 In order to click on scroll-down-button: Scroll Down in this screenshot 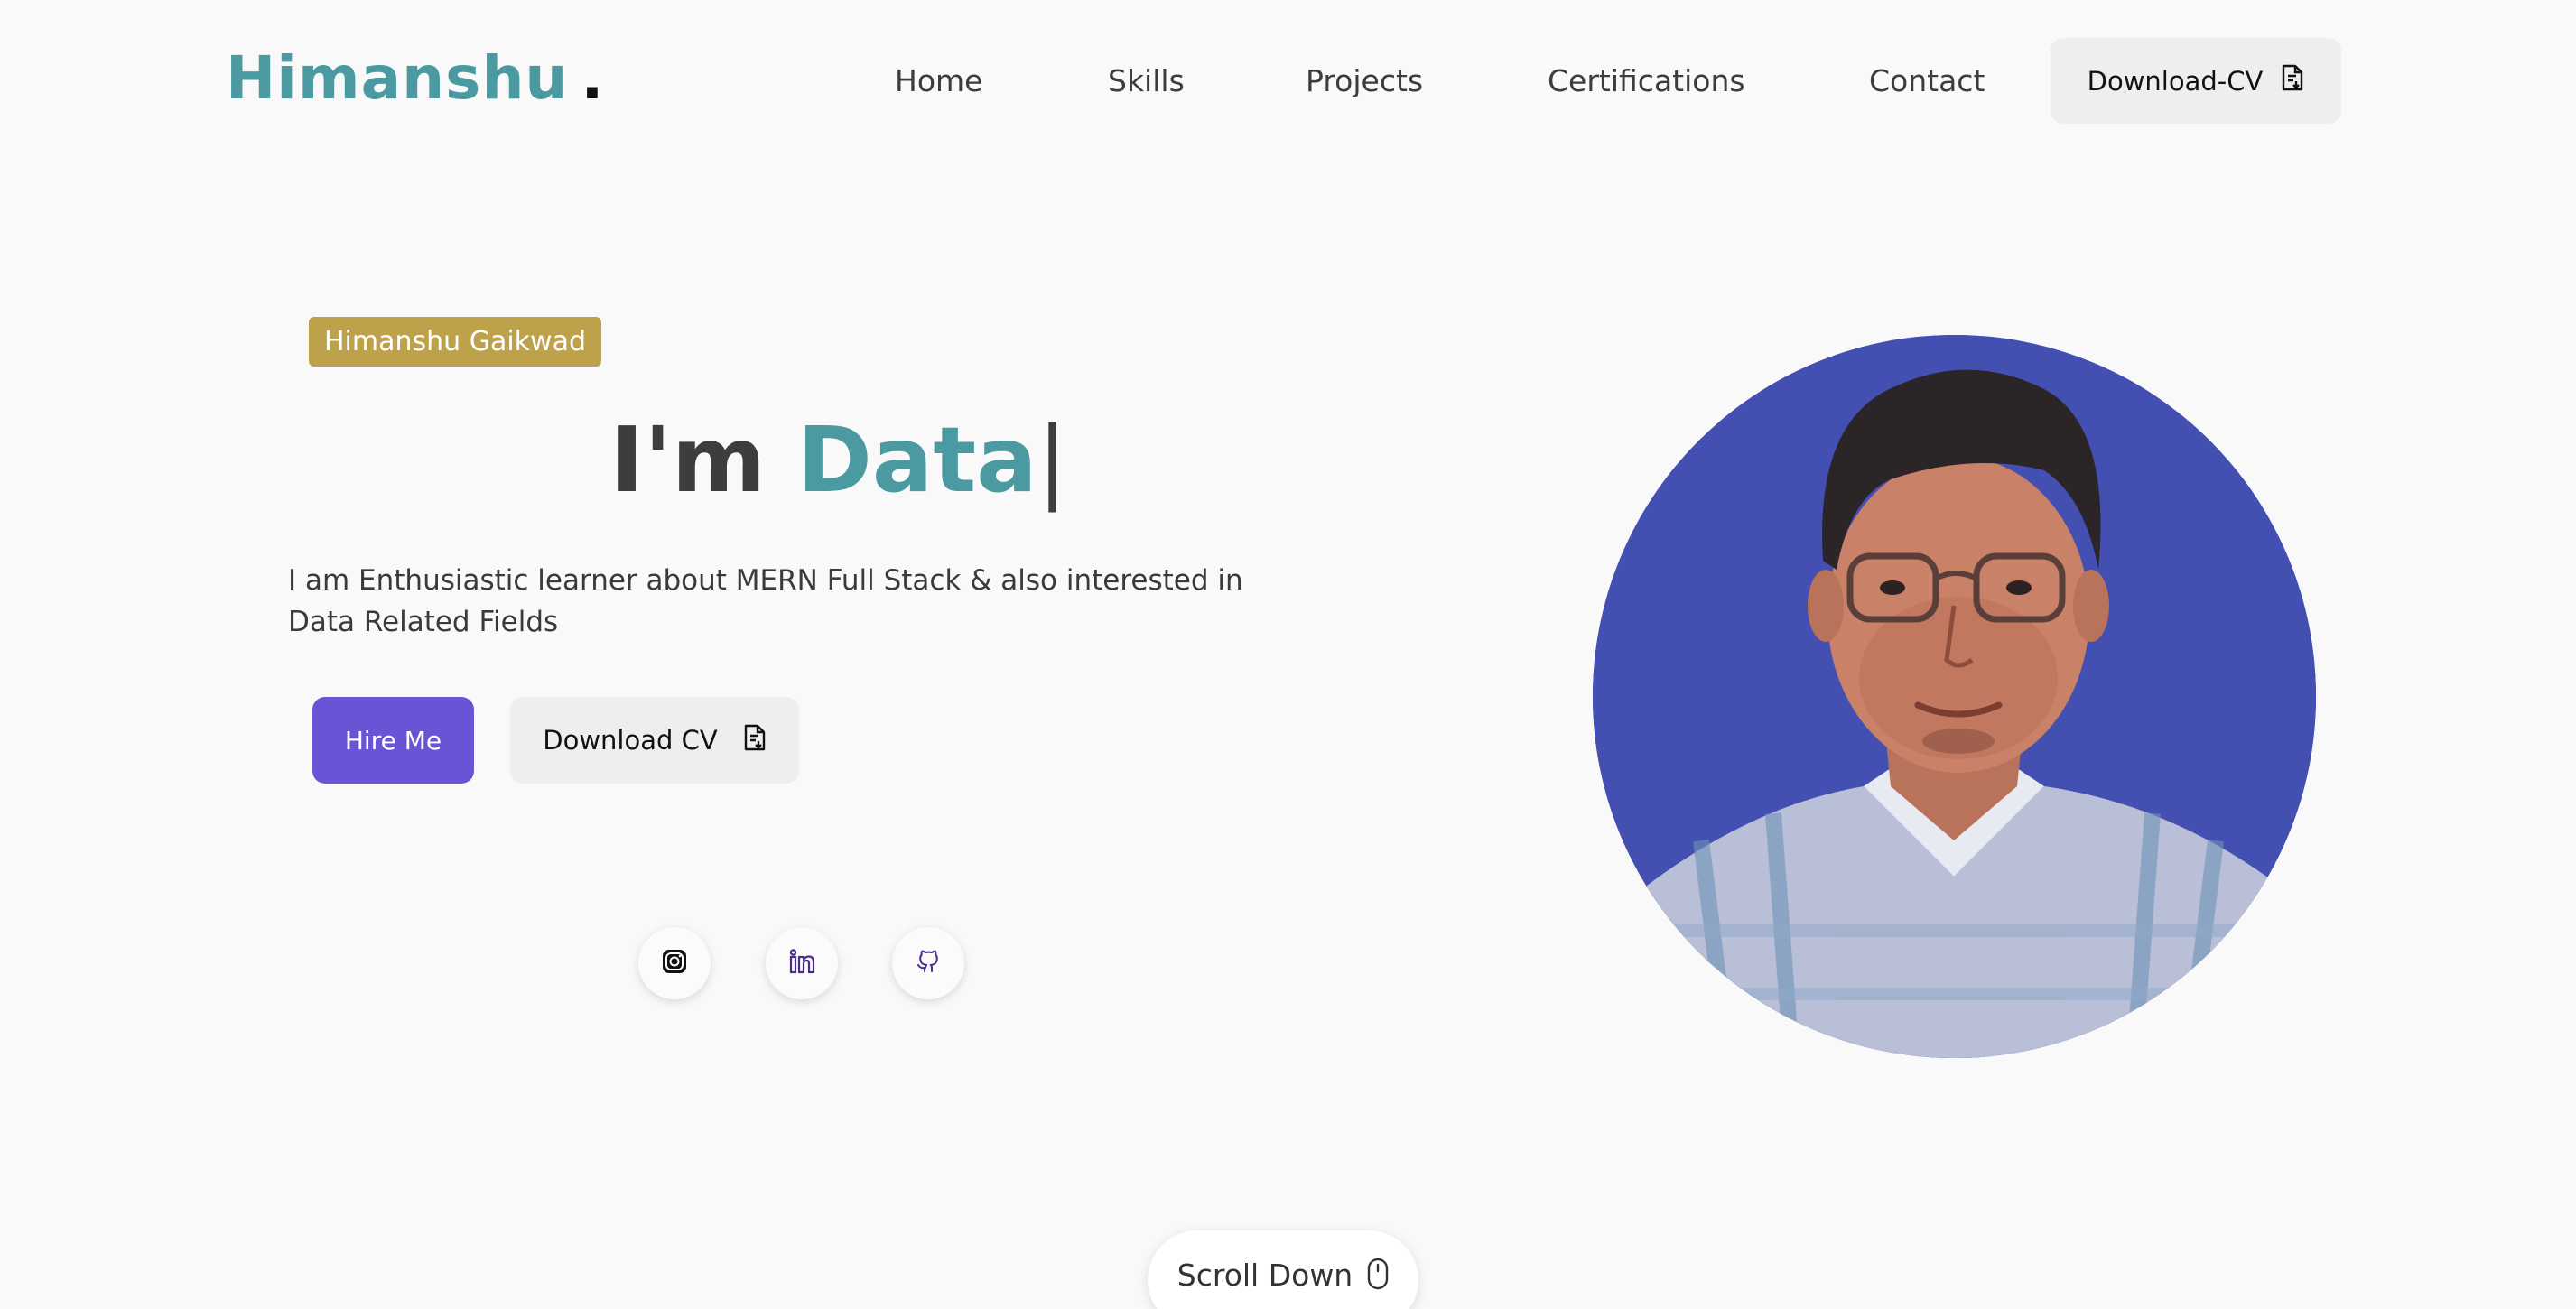, I will do `click(1283, 1270)`.